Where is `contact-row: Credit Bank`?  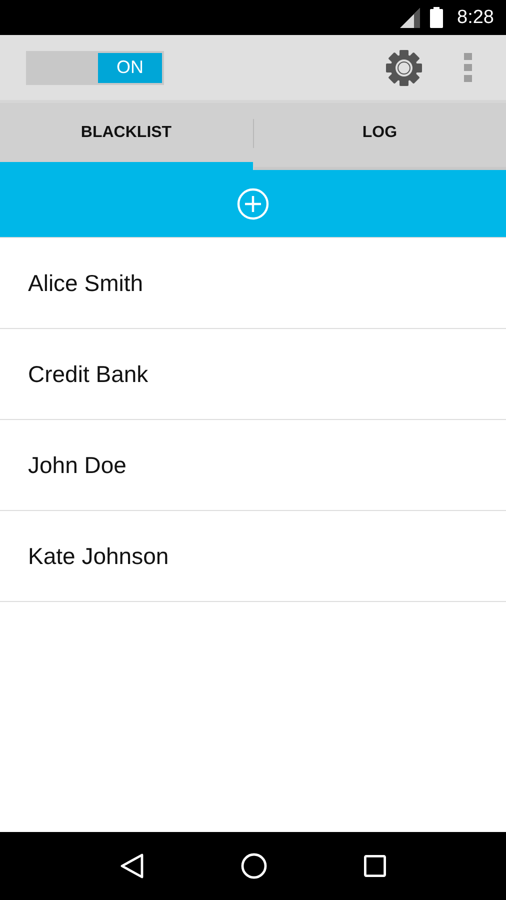
contact-row: Credit Bank is located at coordinates (253, 374).